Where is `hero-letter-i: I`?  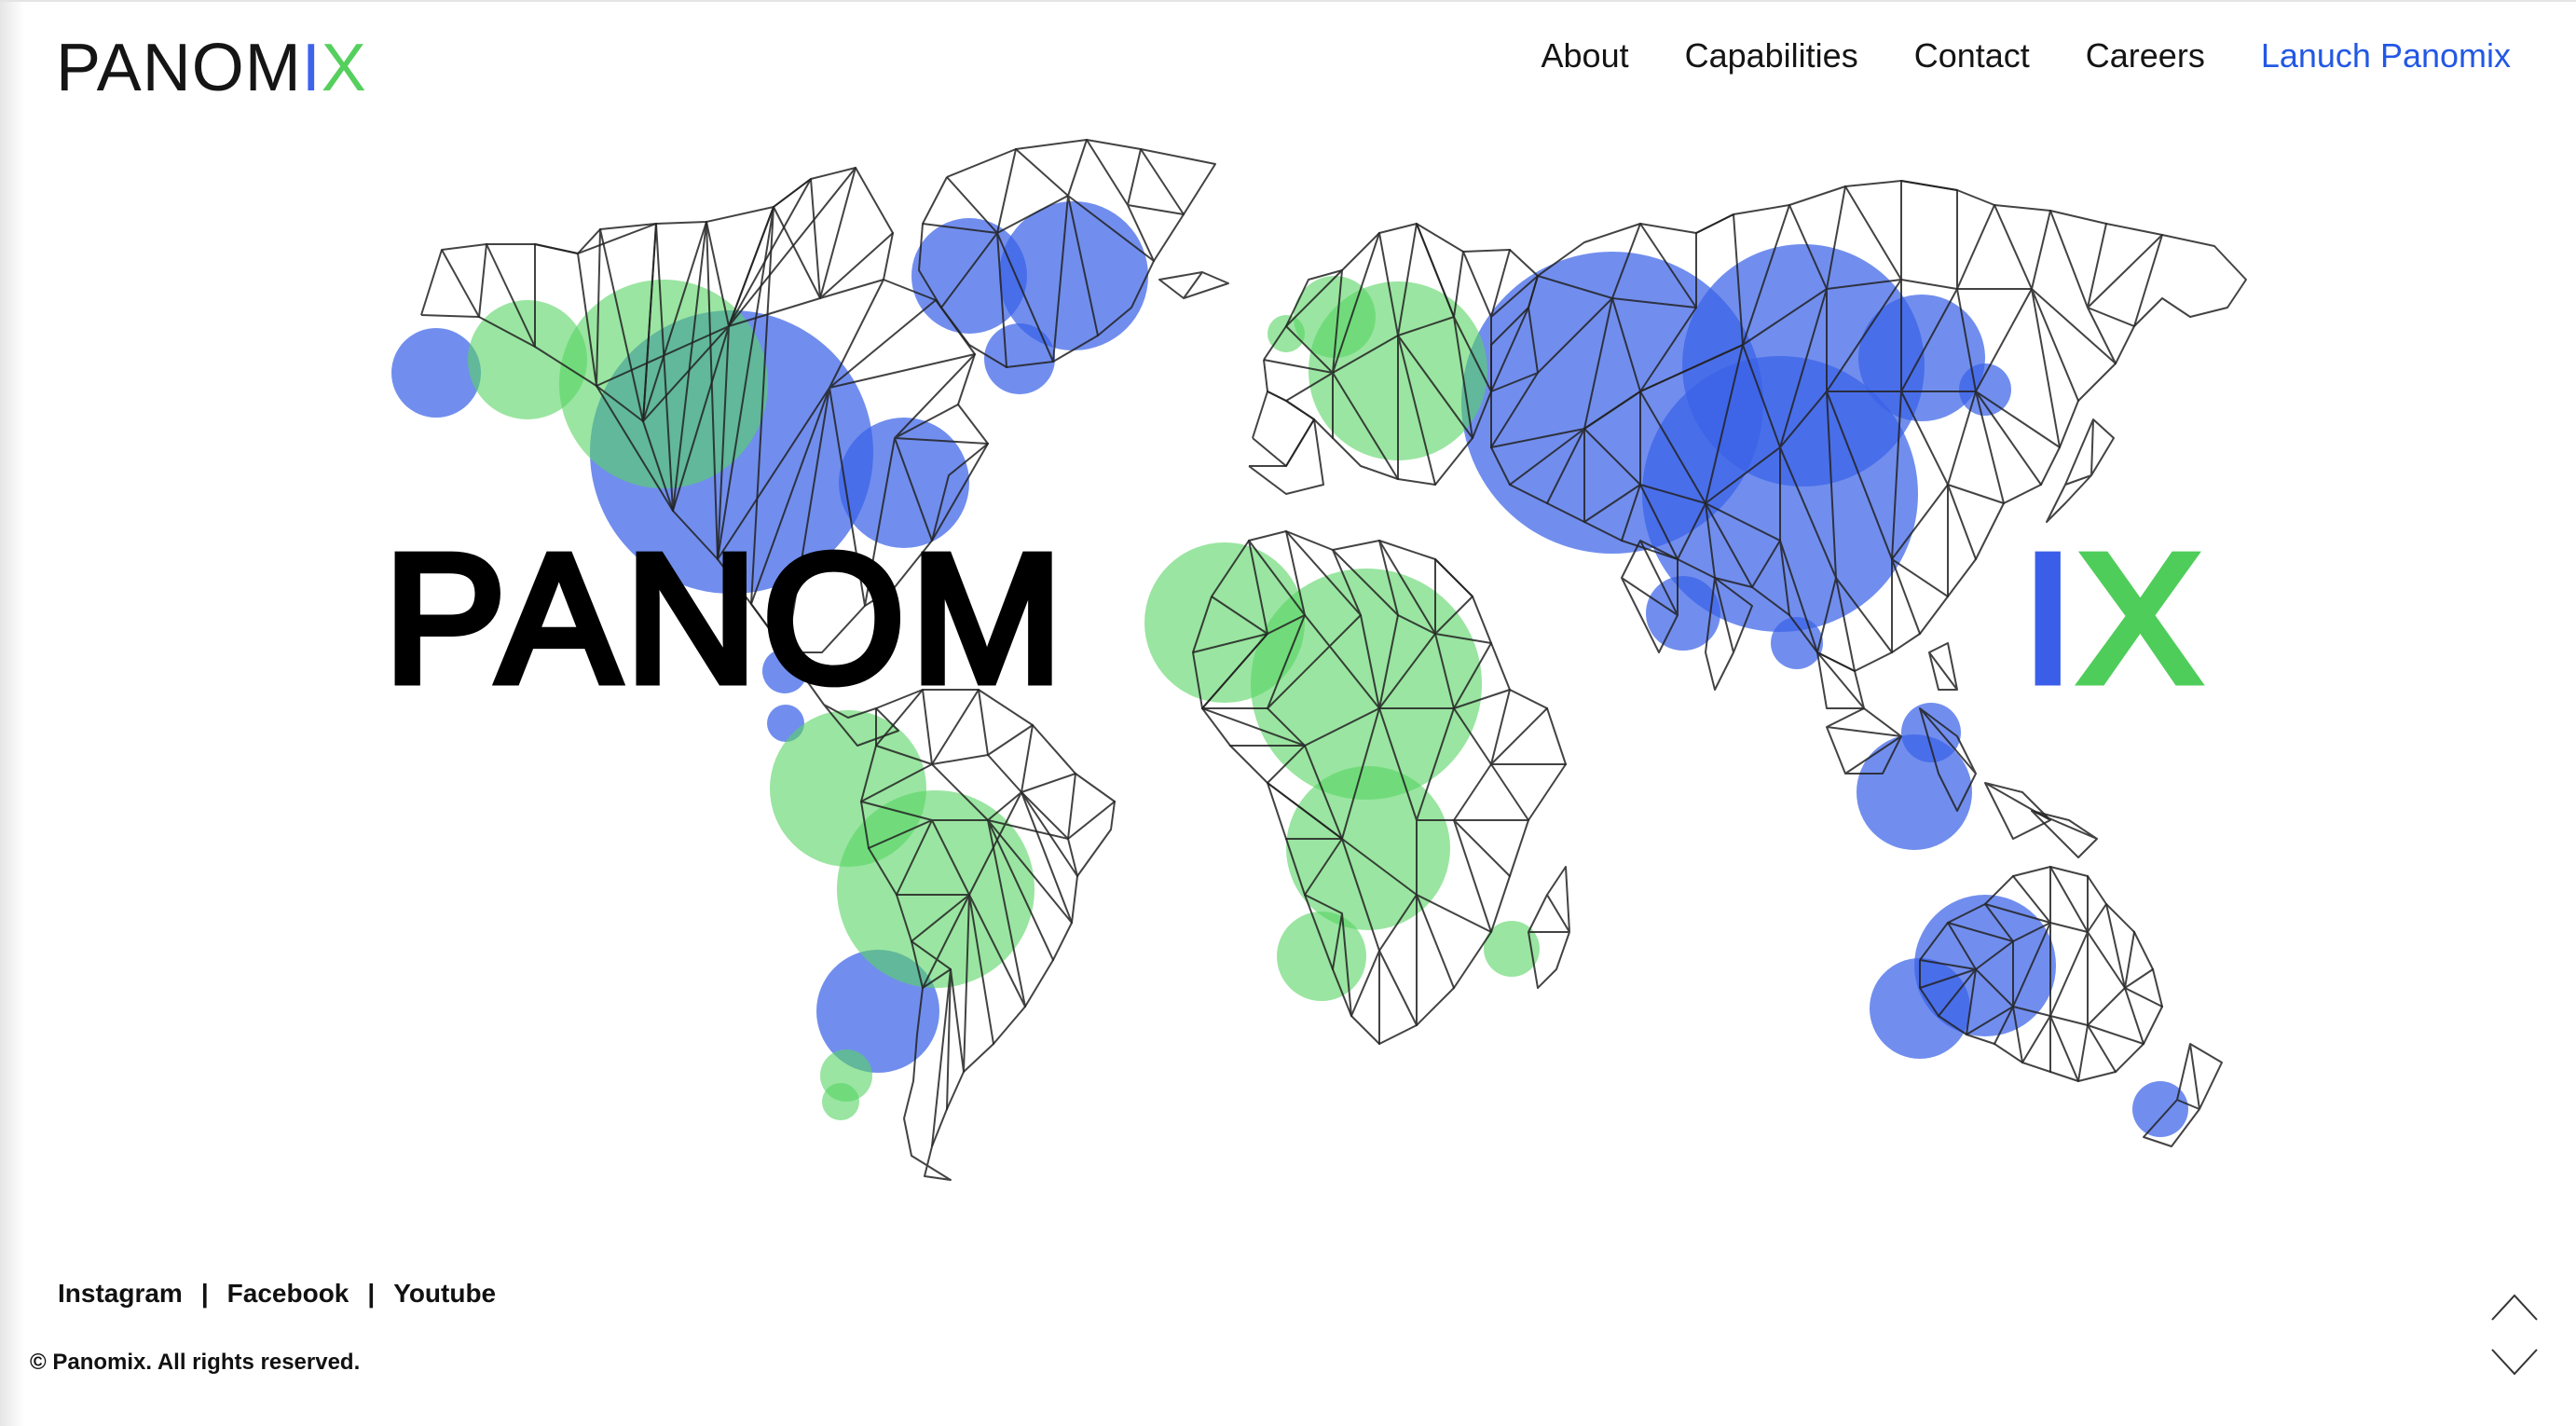
hero-letter-i: I is located at coordinates (2048, 618).